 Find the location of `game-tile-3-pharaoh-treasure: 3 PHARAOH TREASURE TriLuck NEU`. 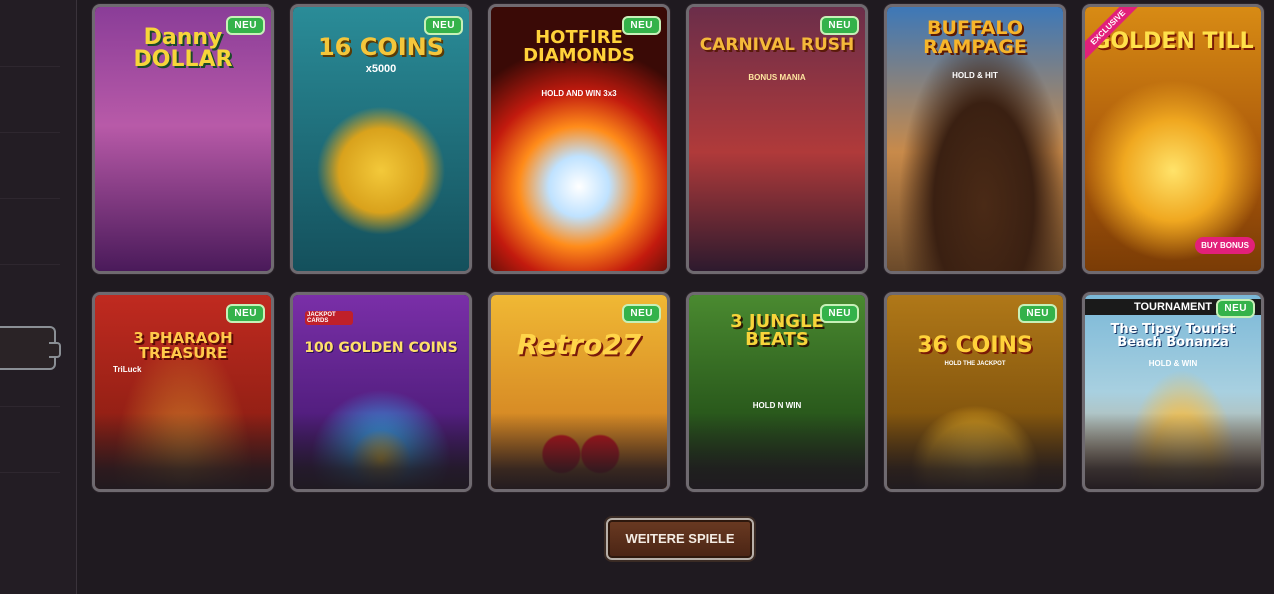

game-tile-3-pharaoh-treasure: 3 PHARAOH TREASURE TriLuck NEU is located at coordinates (183, 392).